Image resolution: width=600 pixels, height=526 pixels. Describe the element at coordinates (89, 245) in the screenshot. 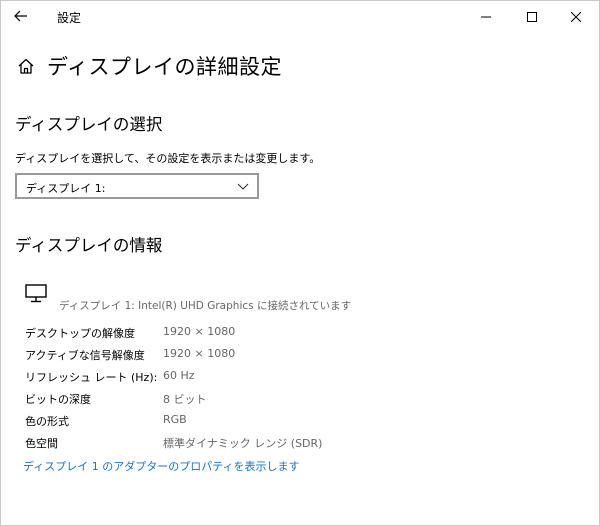

I see `section-title-display-info: ディスプレイの情報` at that location.